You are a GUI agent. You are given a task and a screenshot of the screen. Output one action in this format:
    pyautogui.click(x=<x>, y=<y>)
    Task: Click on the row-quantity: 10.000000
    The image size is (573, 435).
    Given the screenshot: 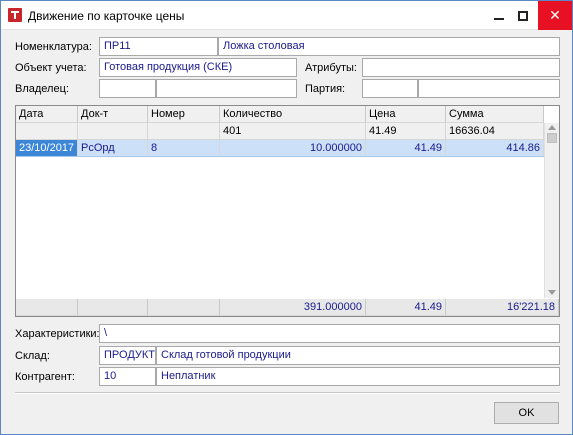 What is the action you would take?
    pyautogui.click(x=293, y=148)
    